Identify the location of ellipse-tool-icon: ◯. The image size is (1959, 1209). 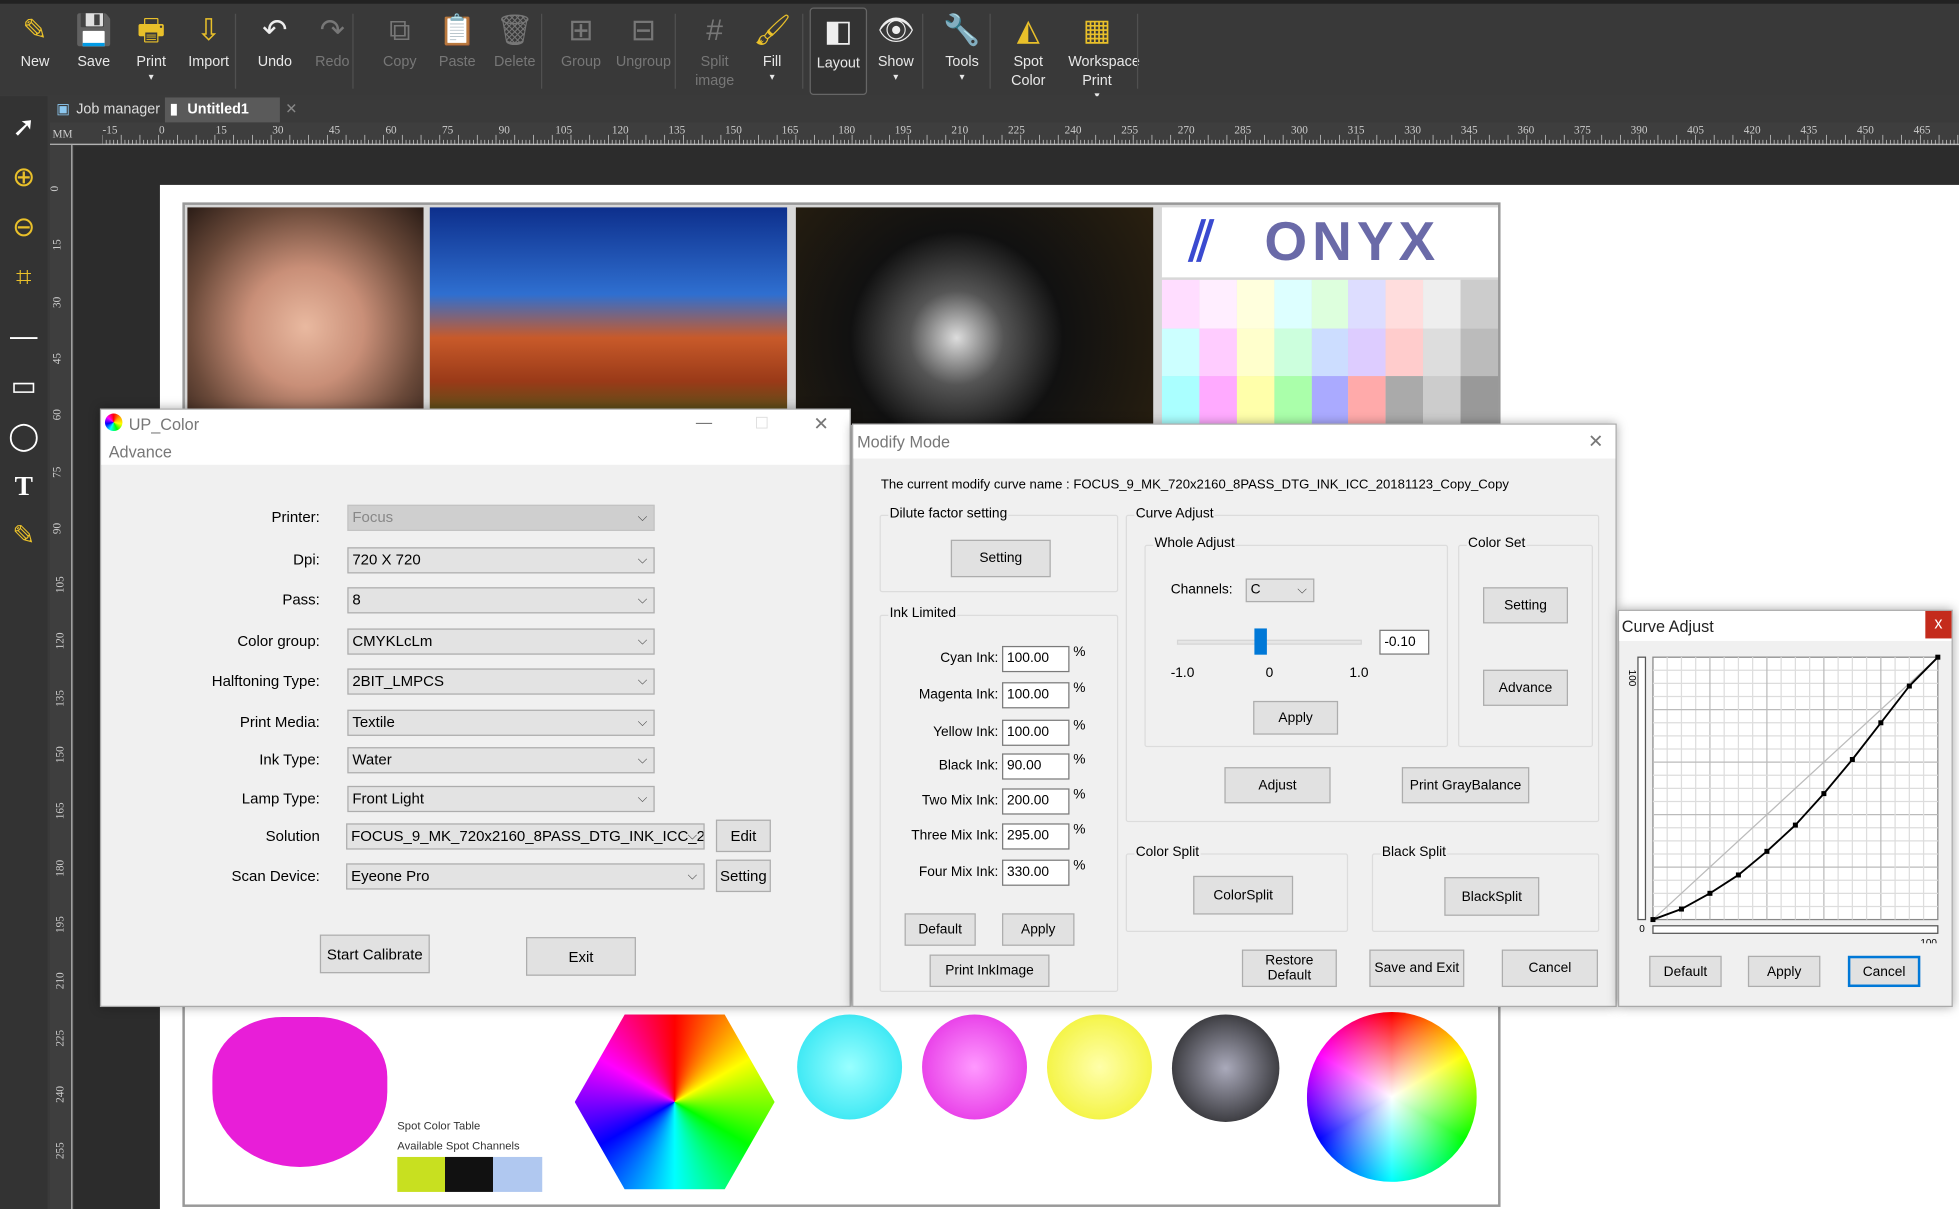
(23, 435).